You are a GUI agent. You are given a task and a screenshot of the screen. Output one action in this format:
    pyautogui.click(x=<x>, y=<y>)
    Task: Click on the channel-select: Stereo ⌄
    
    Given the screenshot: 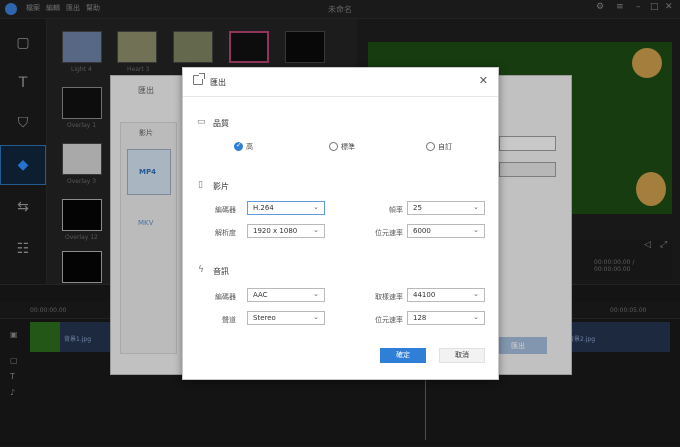 What is the action you would take?
    pyautogui.click(x=286, y=318)
    